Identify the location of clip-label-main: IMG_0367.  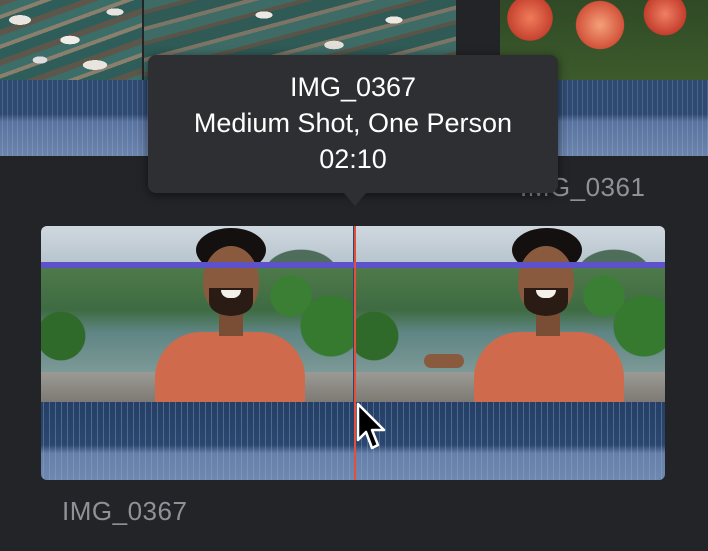
(125, 511).